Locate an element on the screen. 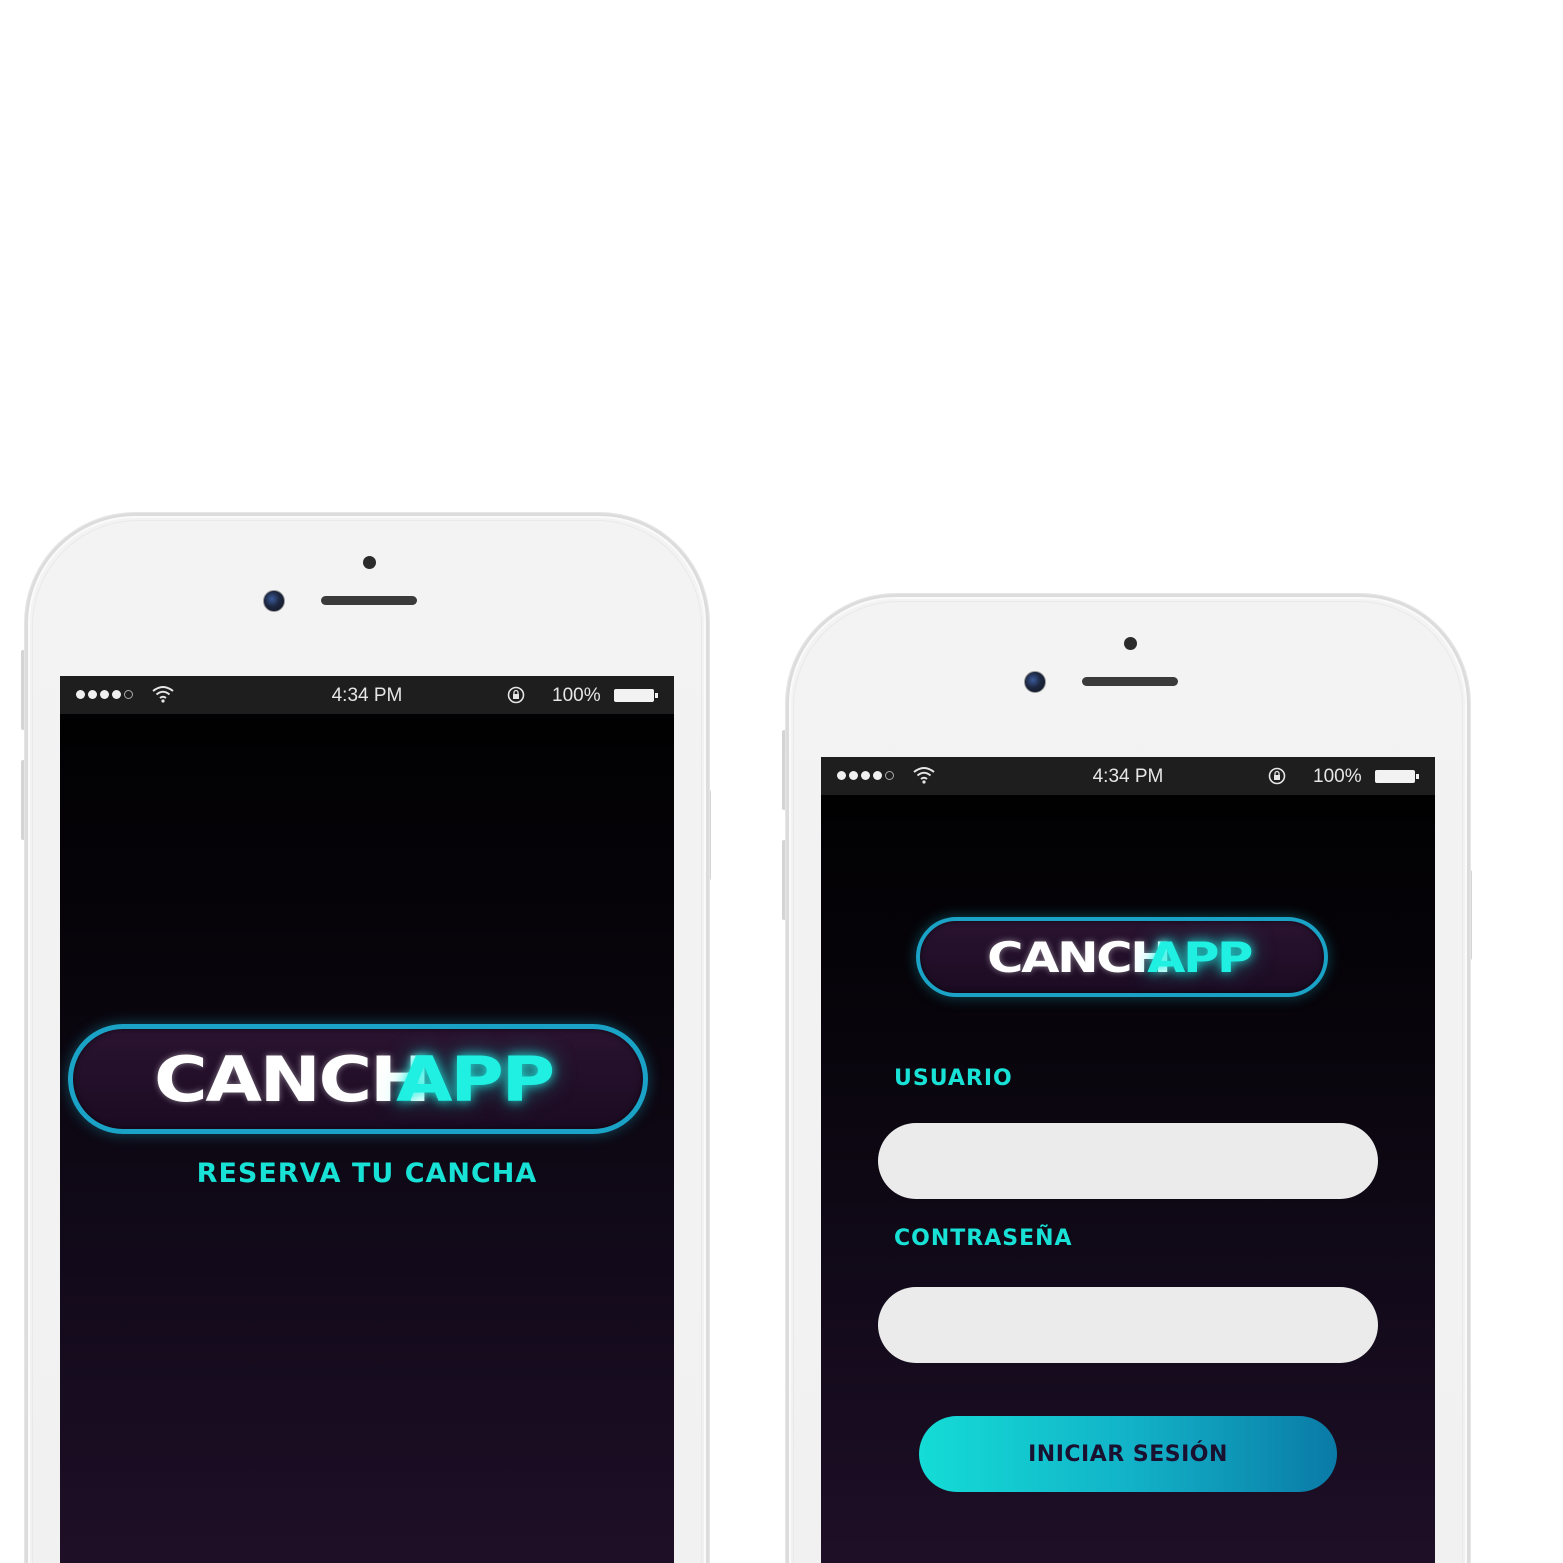 This screenshot has width=1563, height=1563. password-label: CONTRASEÑA is located at coordinates (983, 1238).